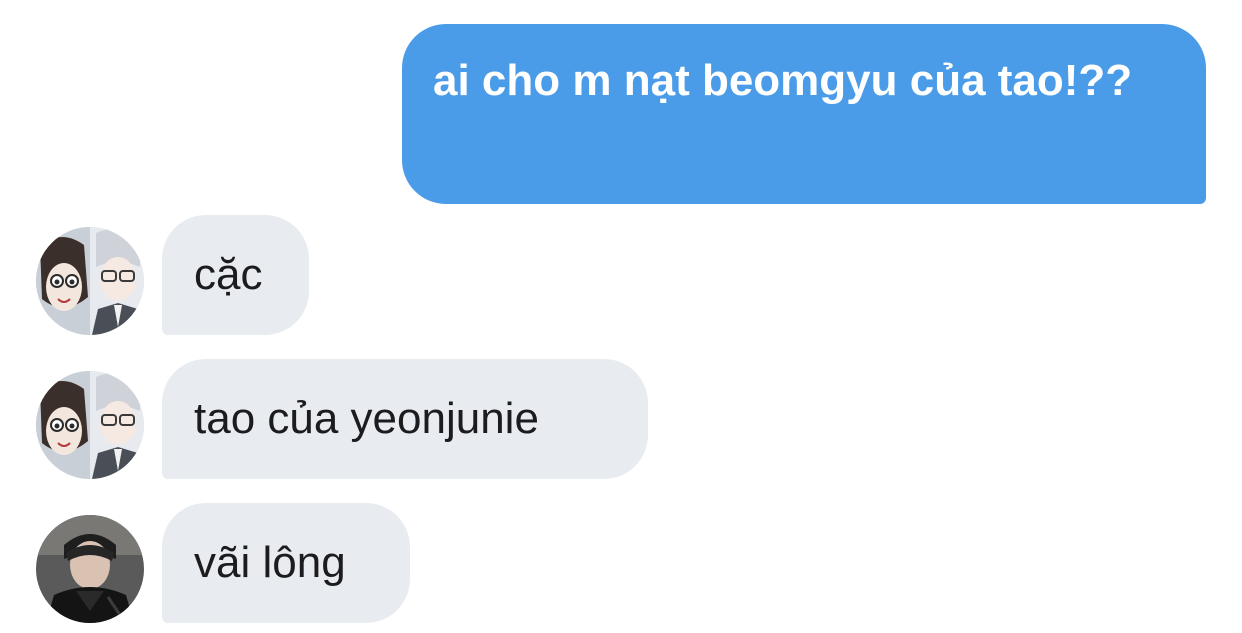 The image size is (1242, 633). Describe the element at coordinates (270, 562) in the screenshot. I see `message-text: vãi lông` at that location.